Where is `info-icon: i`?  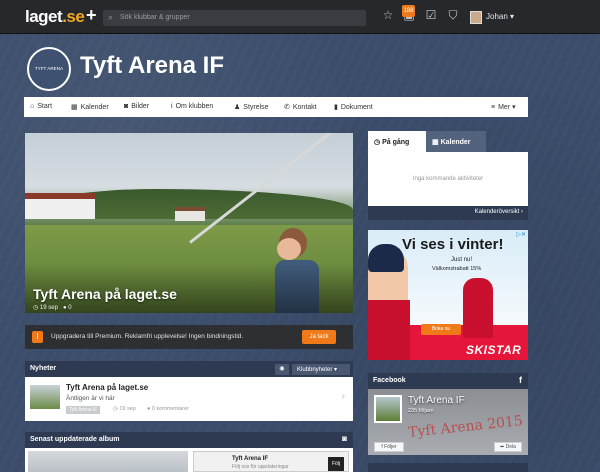 info-icon: i is located at coordinates (172, 106).